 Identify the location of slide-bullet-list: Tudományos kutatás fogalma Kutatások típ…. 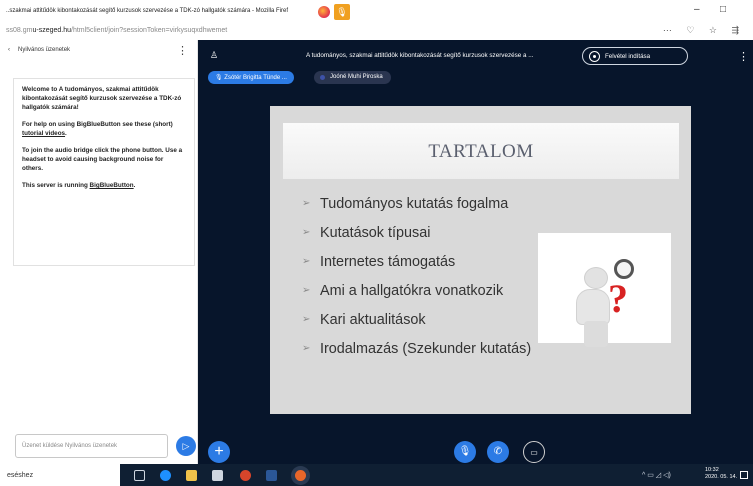
(416, 283).